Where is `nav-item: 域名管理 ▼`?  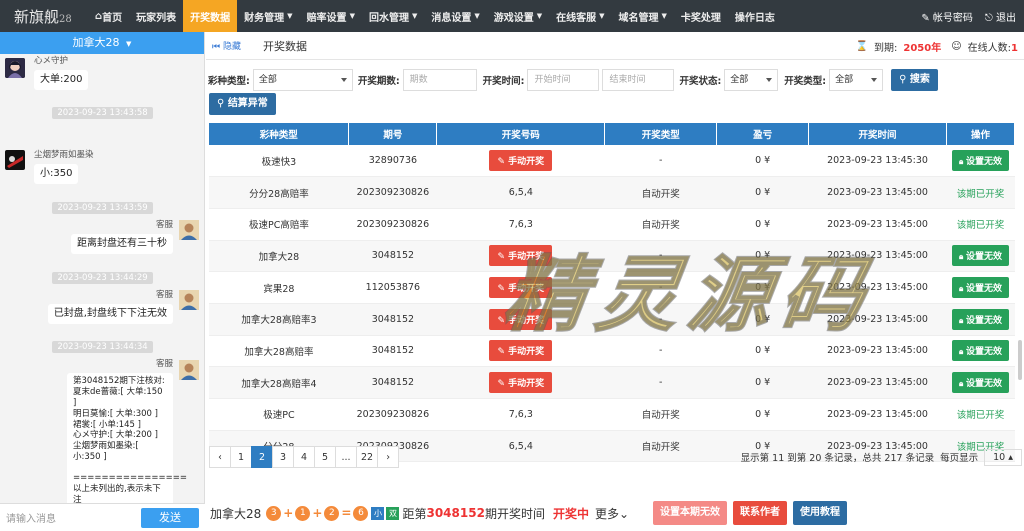
nav-item: 域名管理 ▼ is located at coordinates (643, 16).